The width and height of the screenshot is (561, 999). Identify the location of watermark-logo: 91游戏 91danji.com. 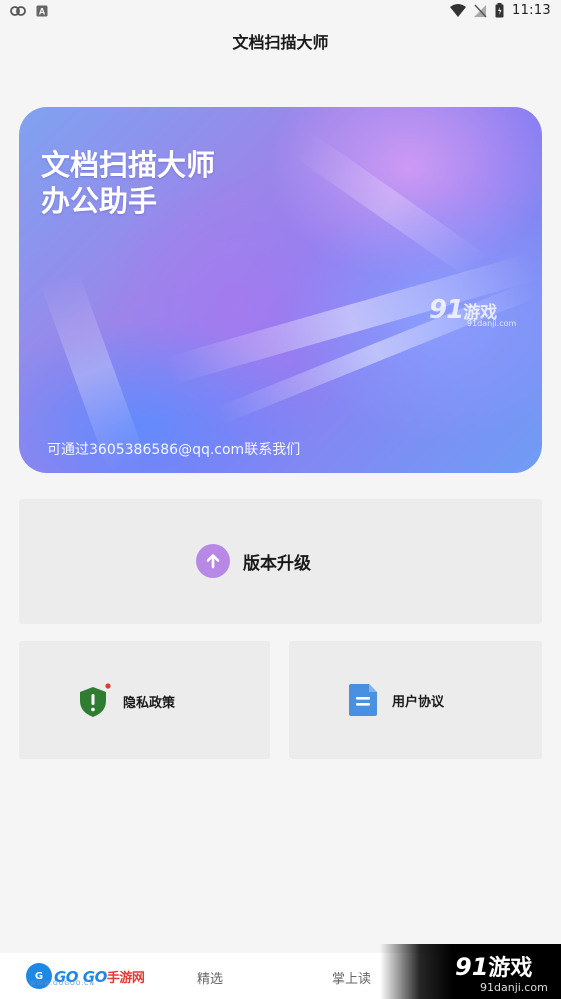
(472, 311).